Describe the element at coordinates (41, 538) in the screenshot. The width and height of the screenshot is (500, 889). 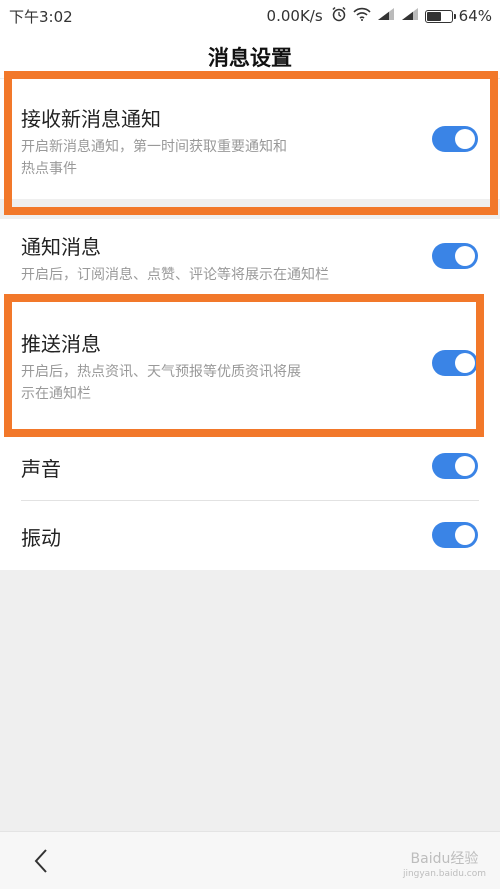
I see `setting-title: 振动` at that location.